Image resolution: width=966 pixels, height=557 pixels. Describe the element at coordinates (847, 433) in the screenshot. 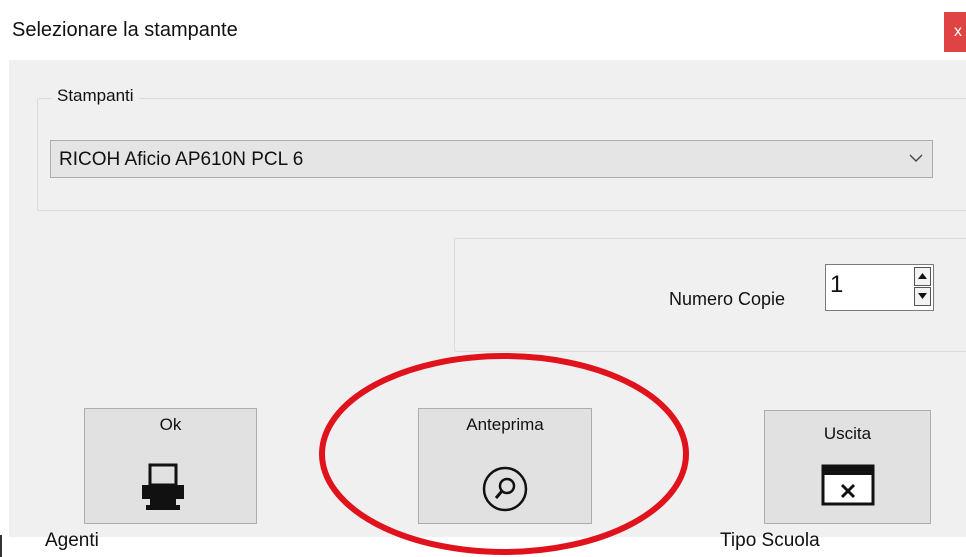

I see `exit-button-label: Uscita` at that location.